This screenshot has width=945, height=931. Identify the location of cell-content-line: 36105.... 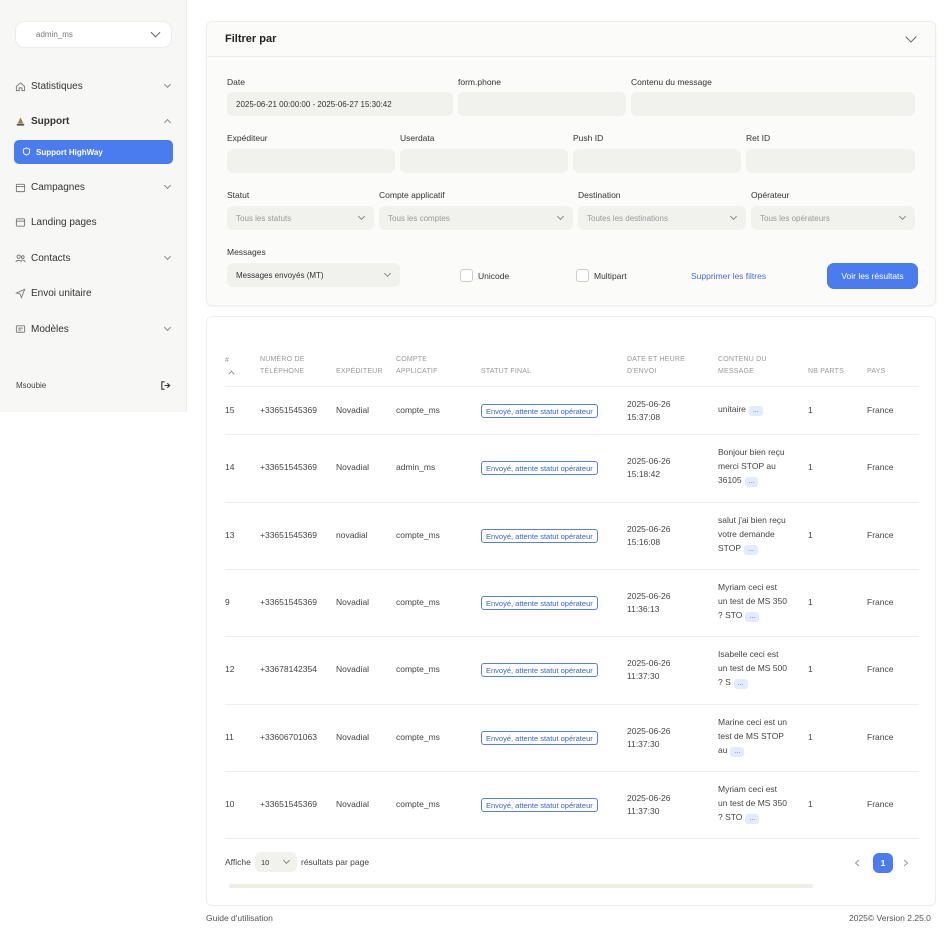
(738, 480).